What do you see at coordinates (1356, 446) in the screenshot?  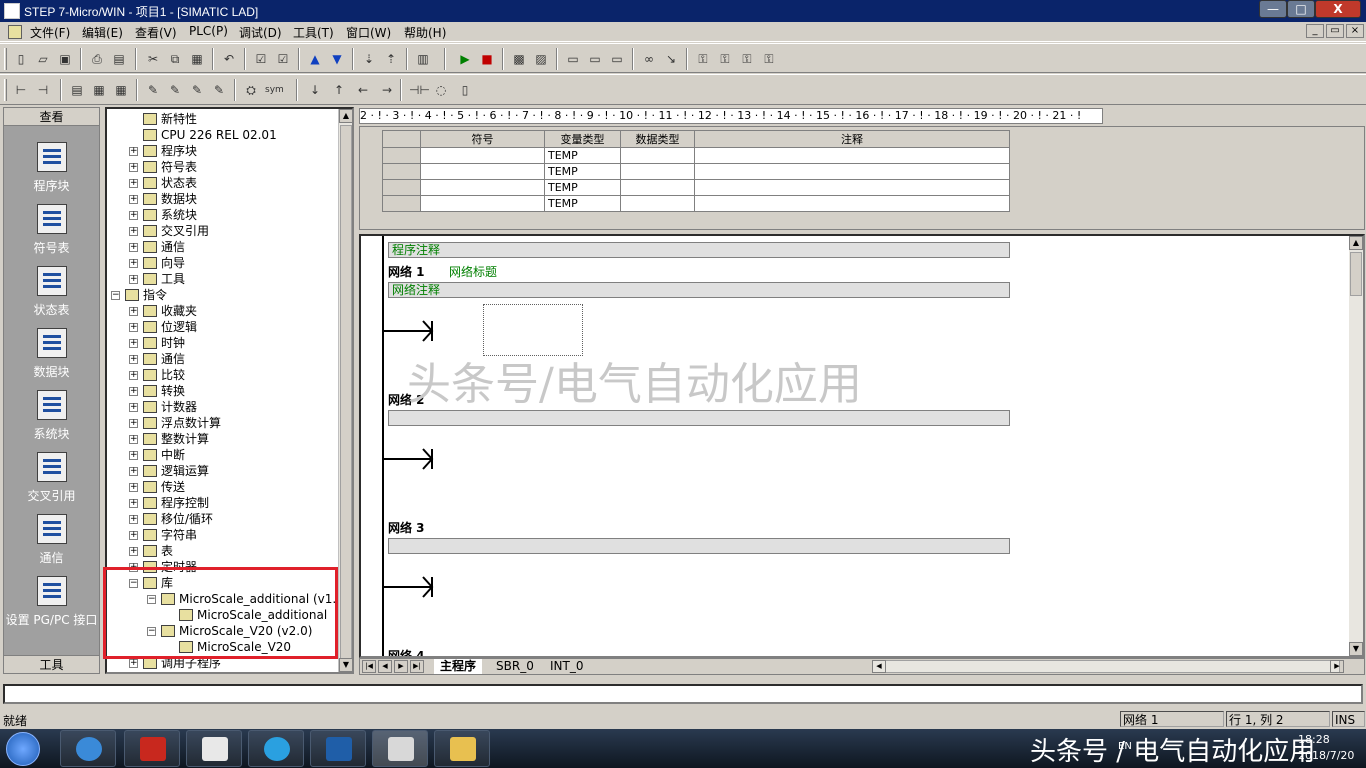 I see `editor-scrollbar: ▲ ▼` at bounding box center [1356, 446].